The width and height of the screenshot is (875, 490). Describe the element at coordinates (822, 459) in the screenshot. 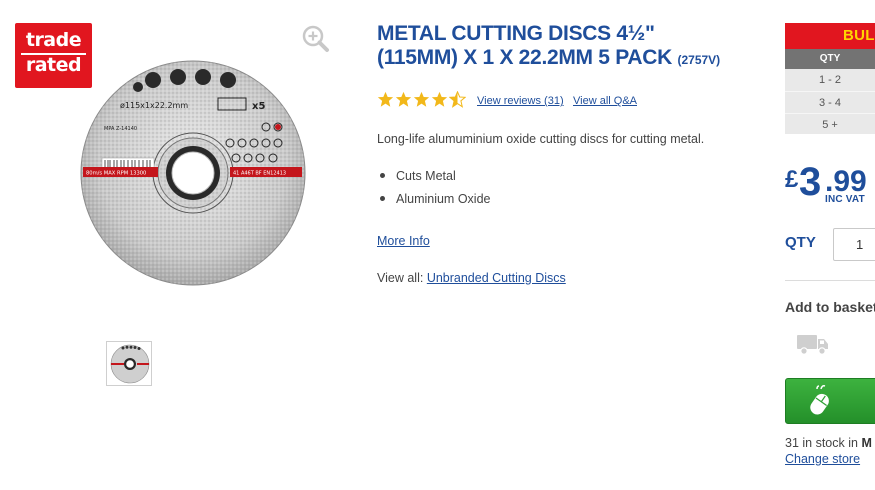

I see `change-store-link: Change store` at that location.